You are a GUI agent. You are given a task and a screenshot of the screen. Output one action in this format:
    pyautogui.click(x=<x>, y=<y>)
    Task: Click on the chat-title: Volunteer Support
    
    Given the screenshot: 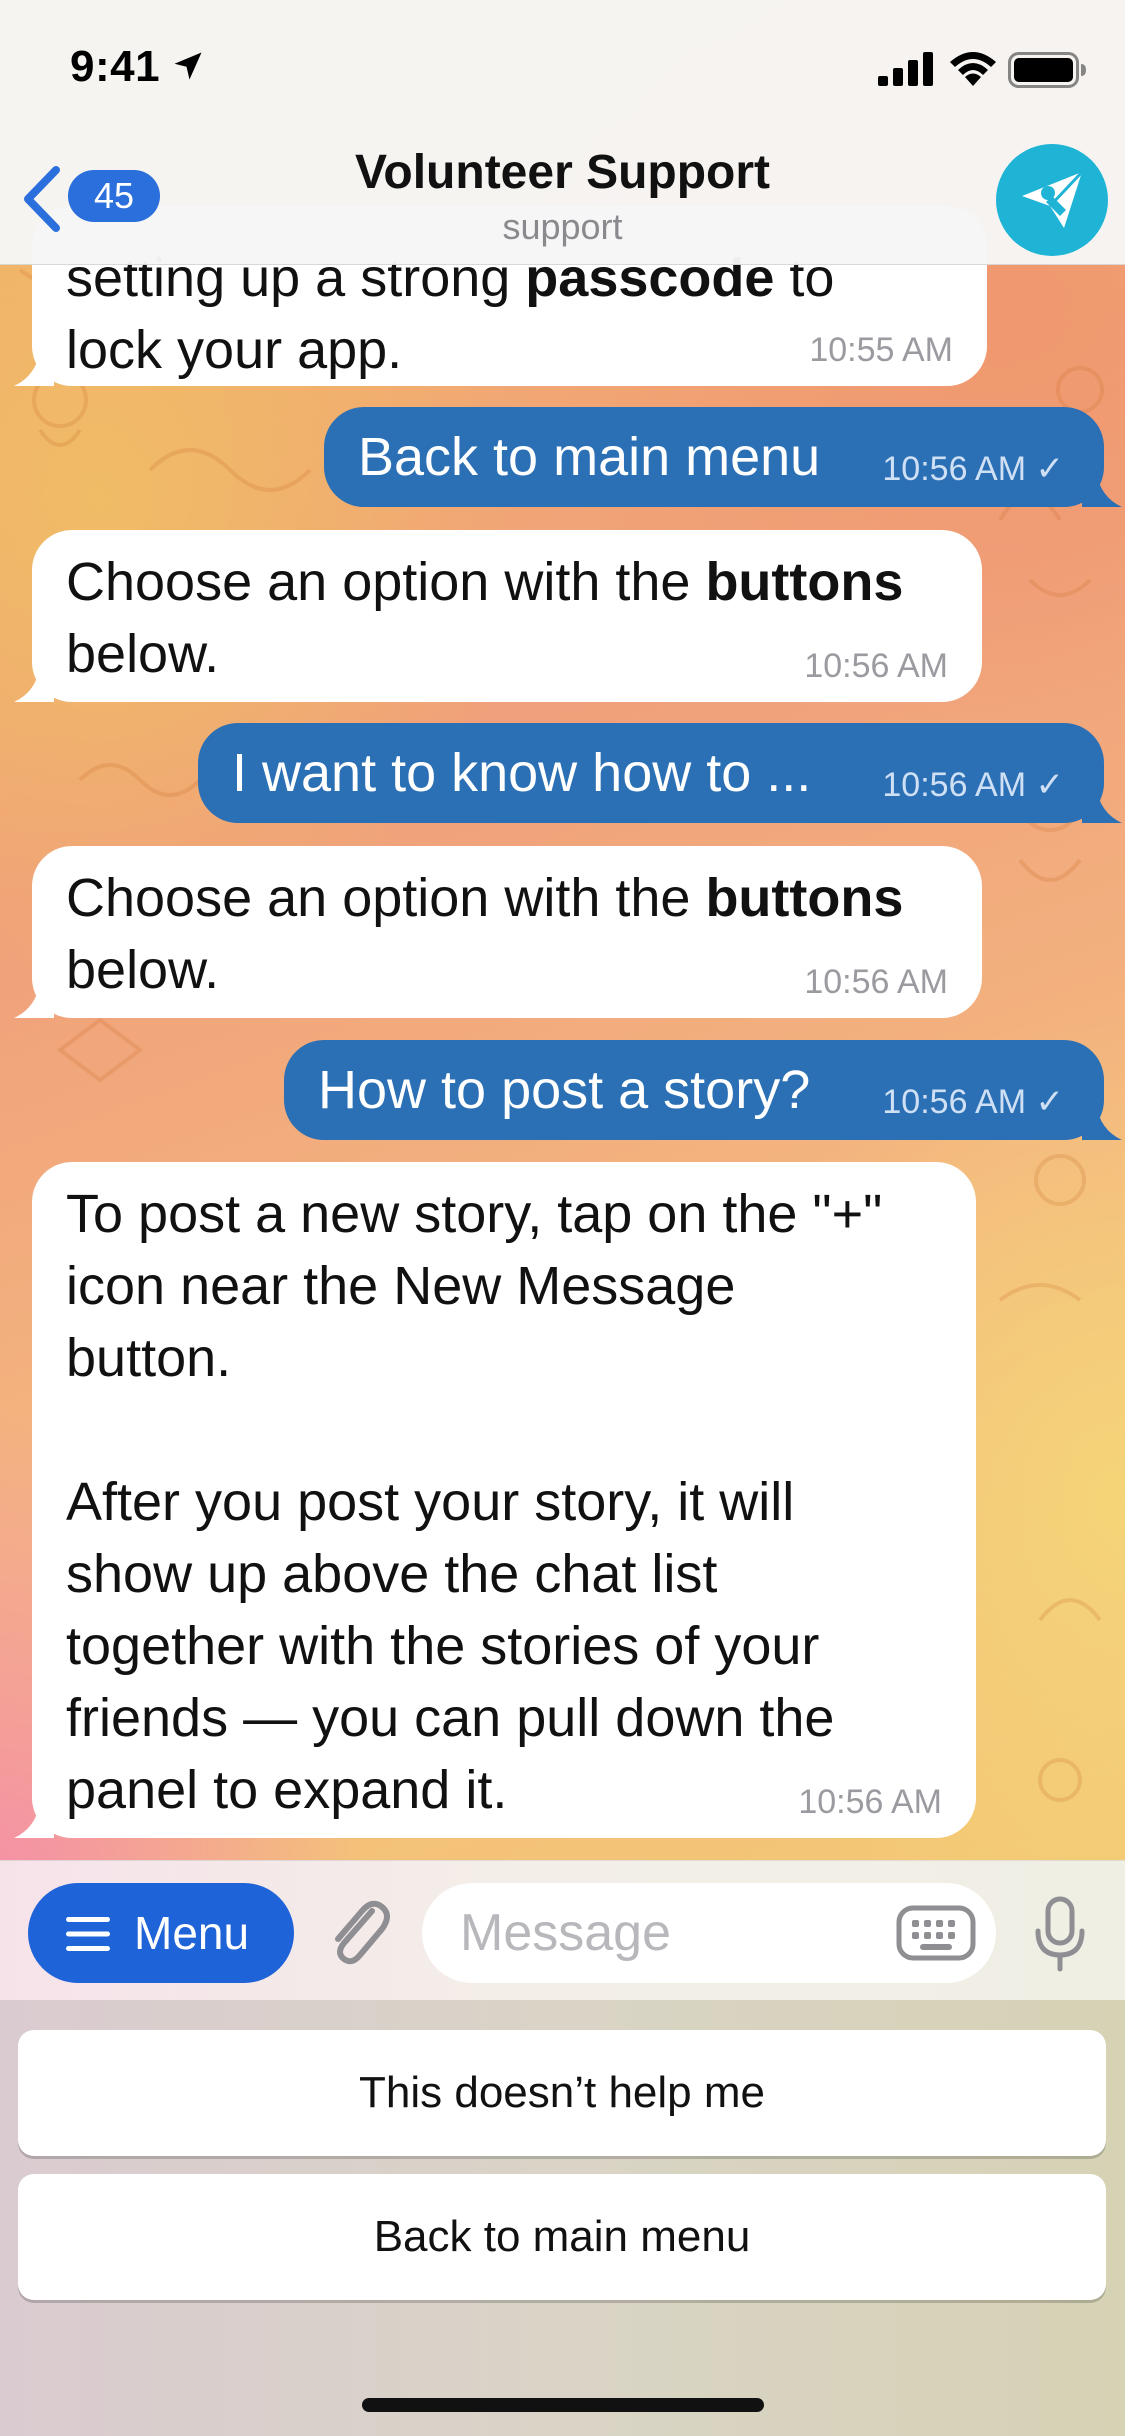 What is the action you would take?
    pyautogui.click(x=562, y=172)
    